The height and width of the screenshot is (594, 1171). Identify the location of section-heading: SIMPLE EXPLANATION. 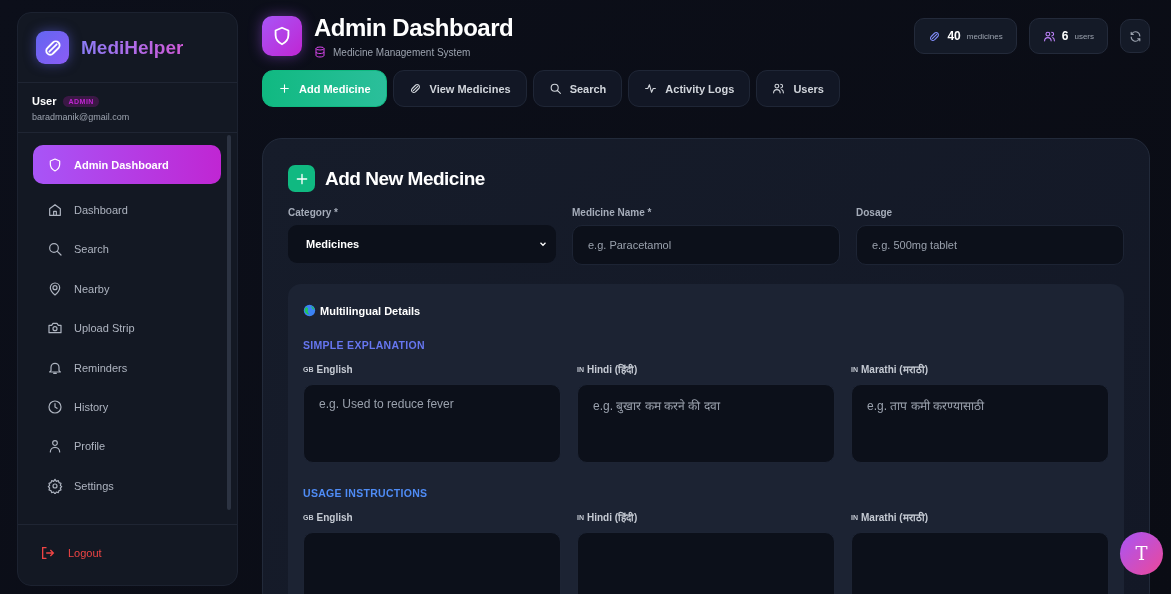
(364, 345).